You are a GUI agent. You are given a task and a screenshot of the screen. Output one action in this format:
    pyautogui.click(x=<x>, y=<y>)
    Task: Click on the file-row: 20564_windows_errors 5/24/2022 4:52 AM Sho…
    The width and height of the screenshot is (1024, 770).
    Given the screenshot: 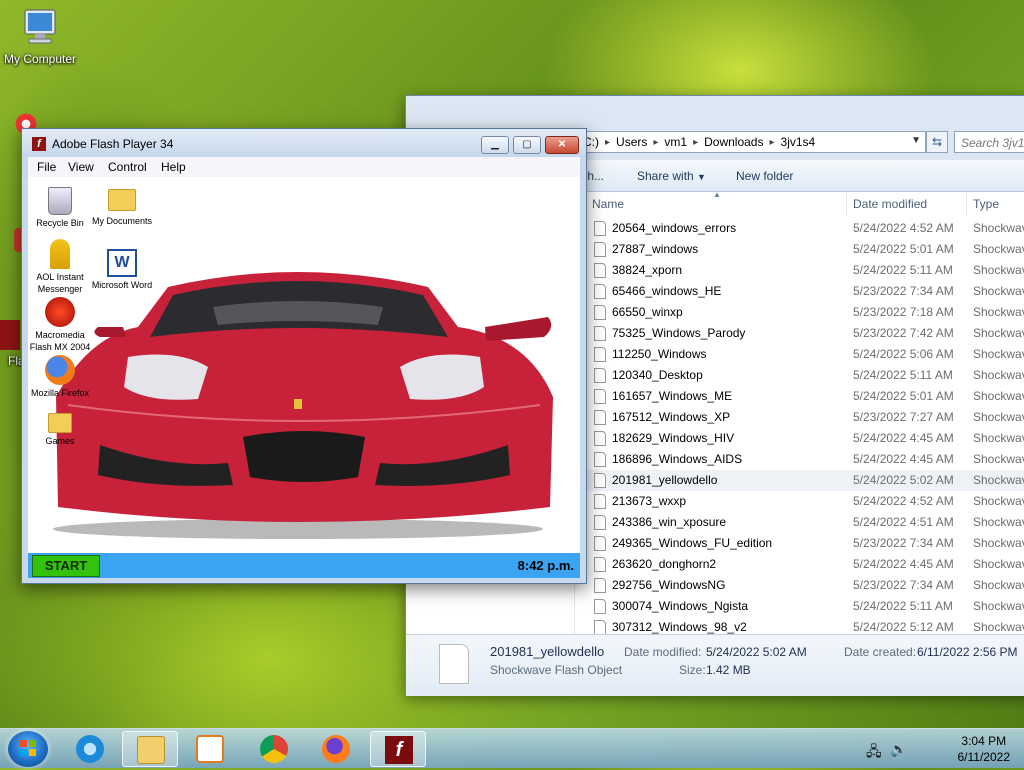 What is the action you would take?
    pyautogui.click(x=799, y=228)
    